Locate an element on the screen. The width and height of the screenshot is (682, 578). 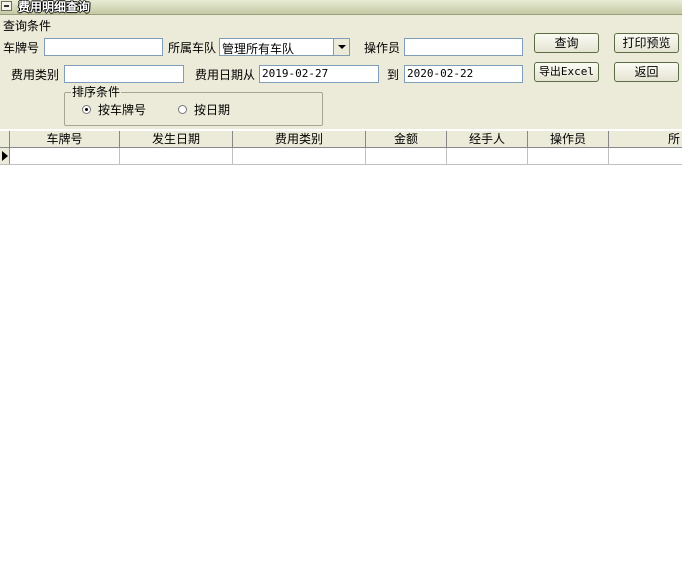
operator-input is located at coordinates (463, 47).